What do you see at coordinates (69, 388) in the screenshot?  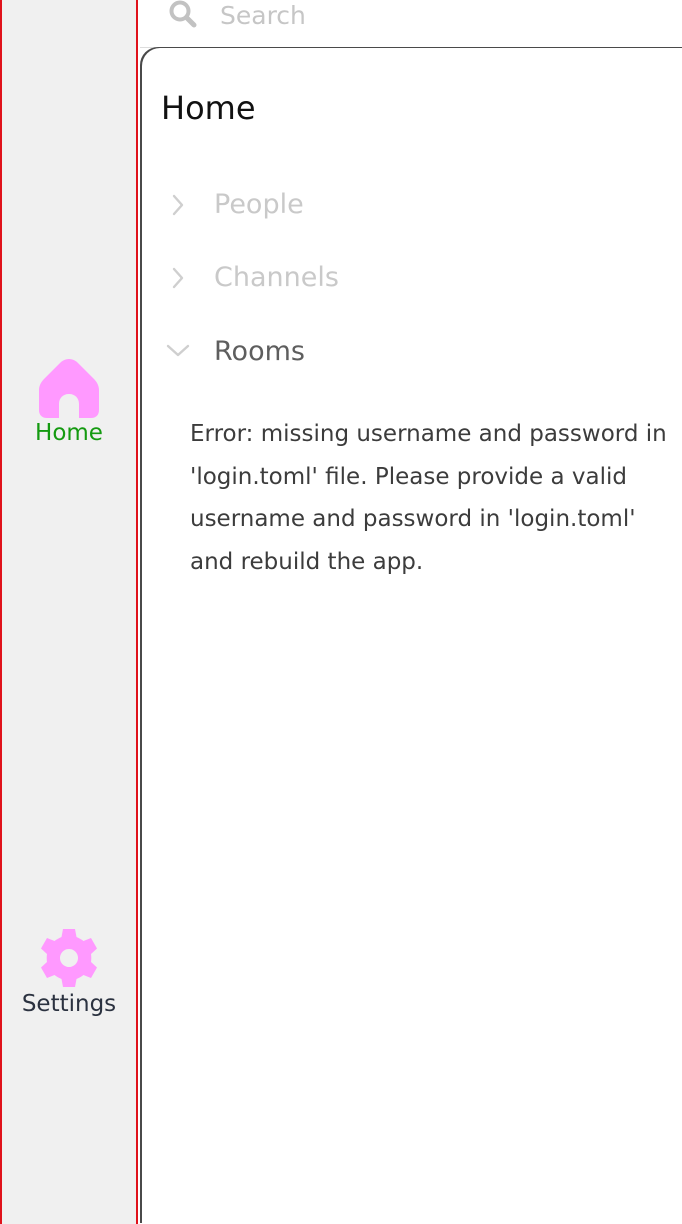 I see `home-icon` at bounding box center [69, 388].